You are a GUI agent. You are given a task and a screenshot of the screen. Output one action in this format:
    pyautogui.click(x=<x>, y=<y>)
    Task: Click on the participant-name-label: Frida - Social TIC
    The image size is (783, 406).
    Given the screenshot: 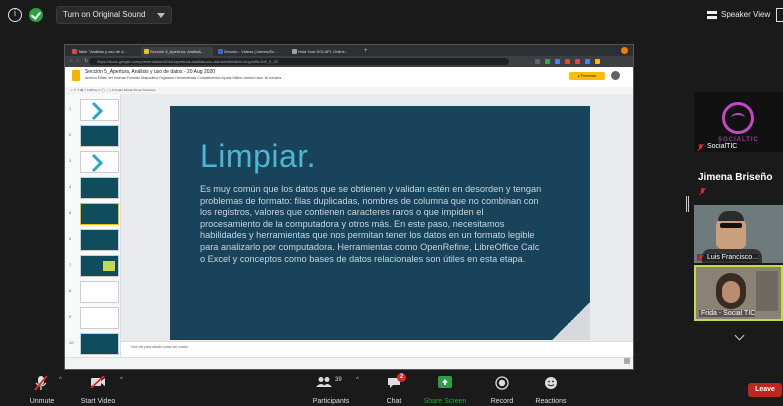 What is the action you would take?
    pyautogui.click(x=728, y=313)
    